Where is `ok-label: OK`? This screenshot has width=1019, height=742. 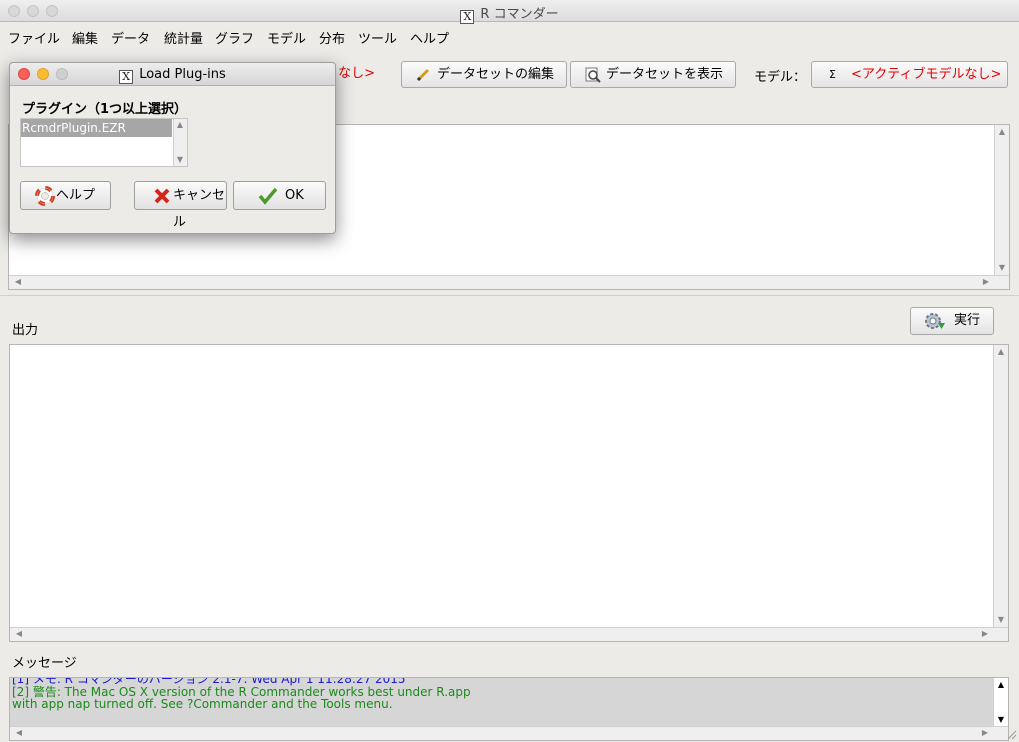
ok-label: OK is located at coordinates (294, 195).